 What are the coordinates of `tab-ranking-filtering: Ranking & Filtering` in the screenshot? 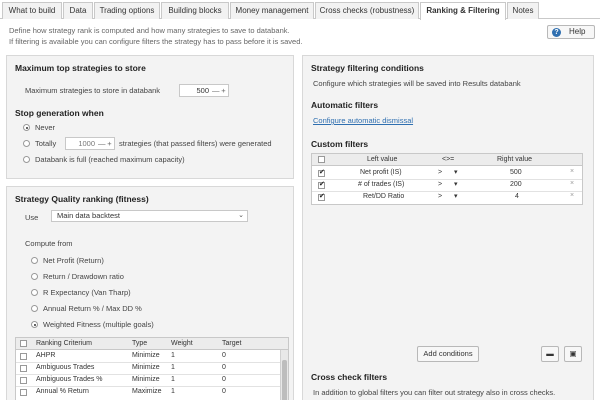 It's located at (463, 11).